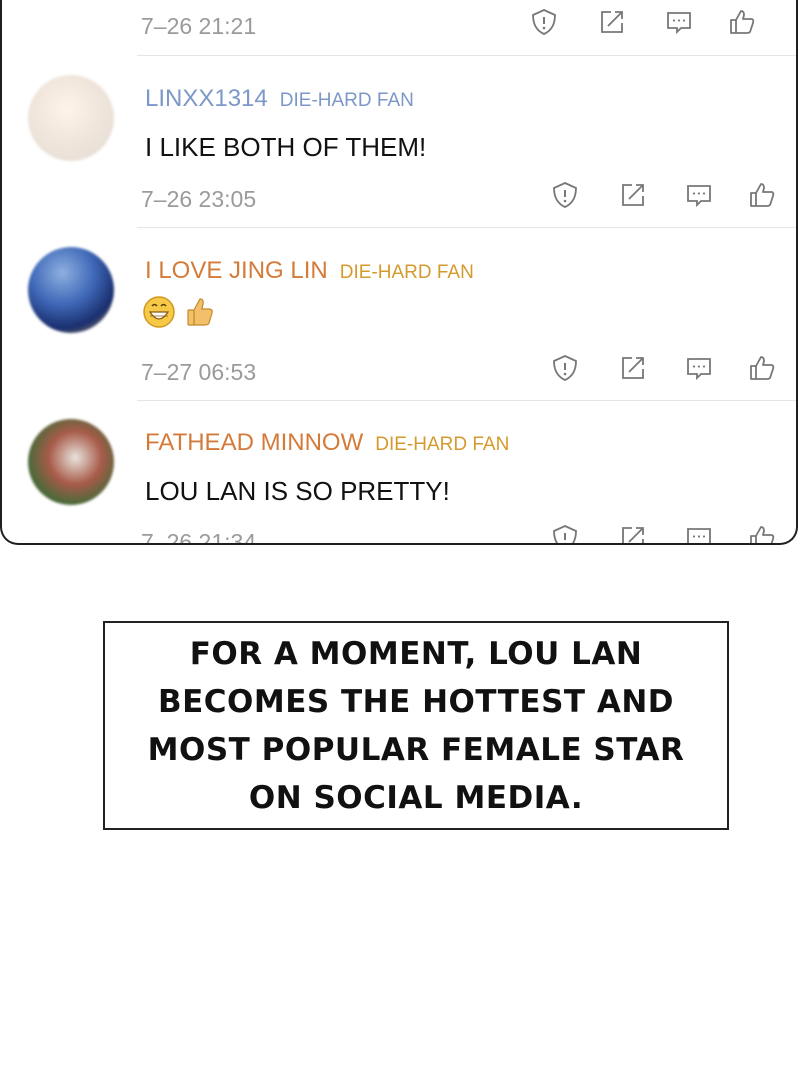 Image resolution: width=800 pixels, height=1067 pixels. What do you see at coordinates (200, 312) in the screenshot?
I see `thumbs-up-emoji` at bounding box center [200, 312].